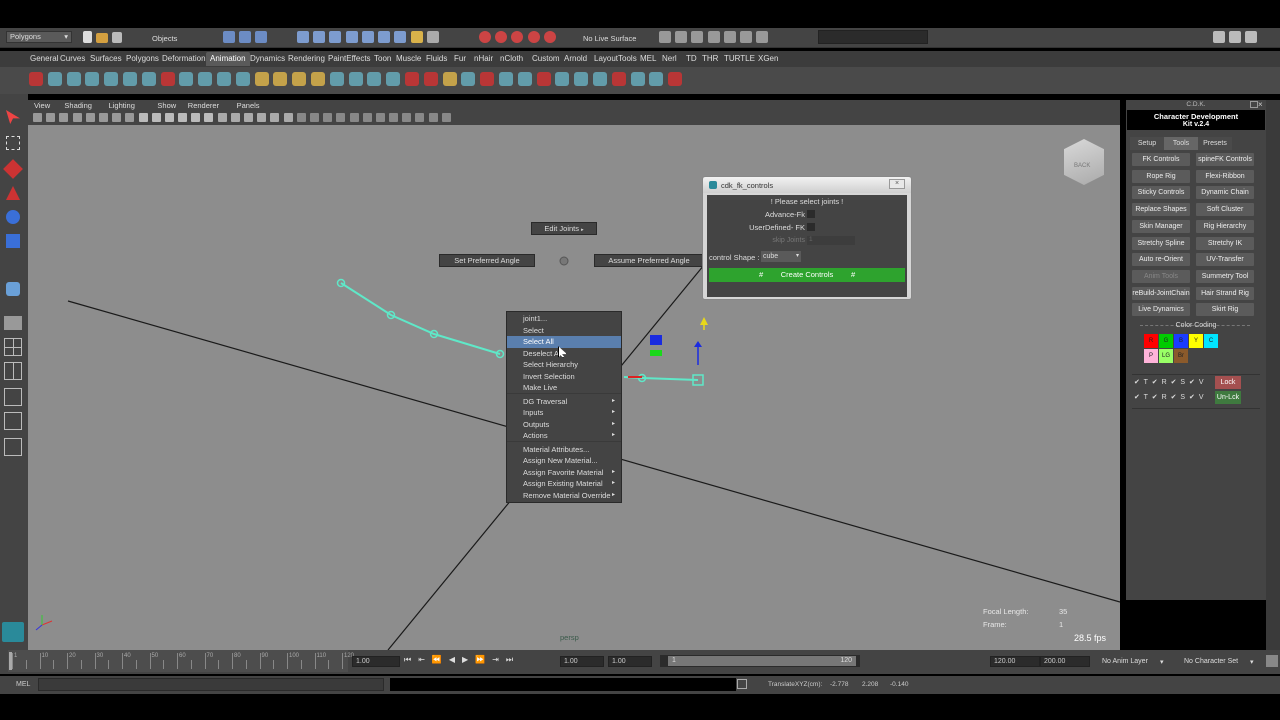 This screenshot has width=1280, height=720. Describe the element at coordinates (546, 59) in the screenshot. I see `shelf-tab-custom: Custom` at that location.